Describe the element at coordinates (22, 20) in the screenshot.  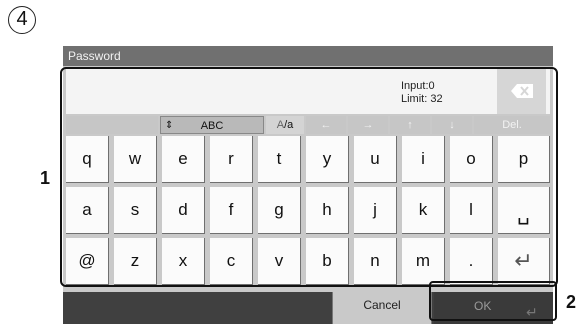
I see `step-marker: 4` at that location.